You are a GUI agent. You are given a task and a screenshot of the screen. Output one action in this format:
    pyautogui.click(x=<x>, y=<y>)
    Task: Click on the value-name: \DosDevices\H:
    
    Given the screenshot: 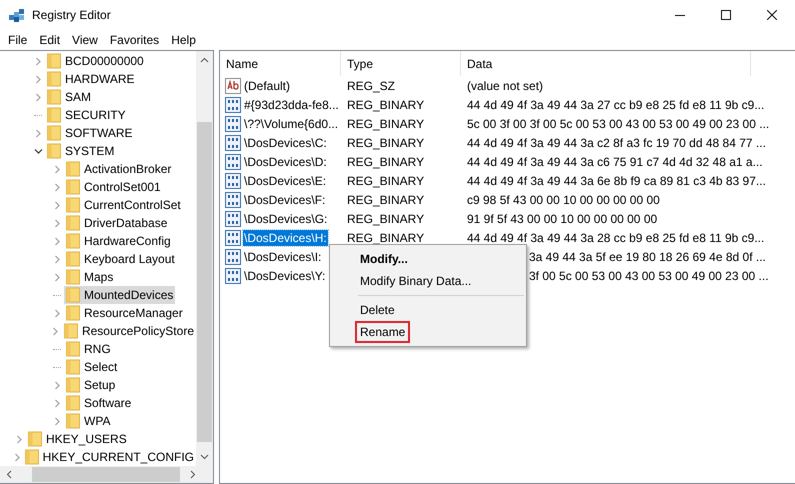 What is the action you would take?
    pyautogui.click(x=285, y=238)
    